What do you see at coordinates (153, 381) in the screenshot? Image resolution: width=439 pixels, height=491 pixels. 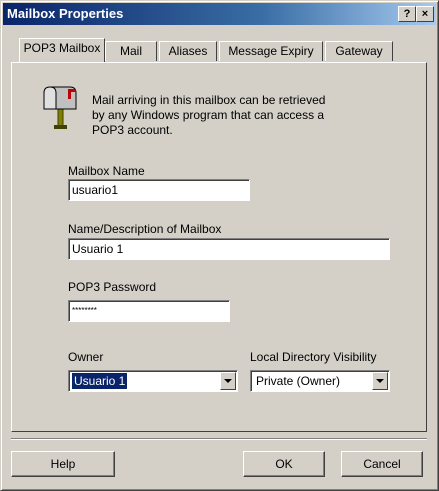 I see `owner-combo: Usuario 1` at bounding box center [153, 381].